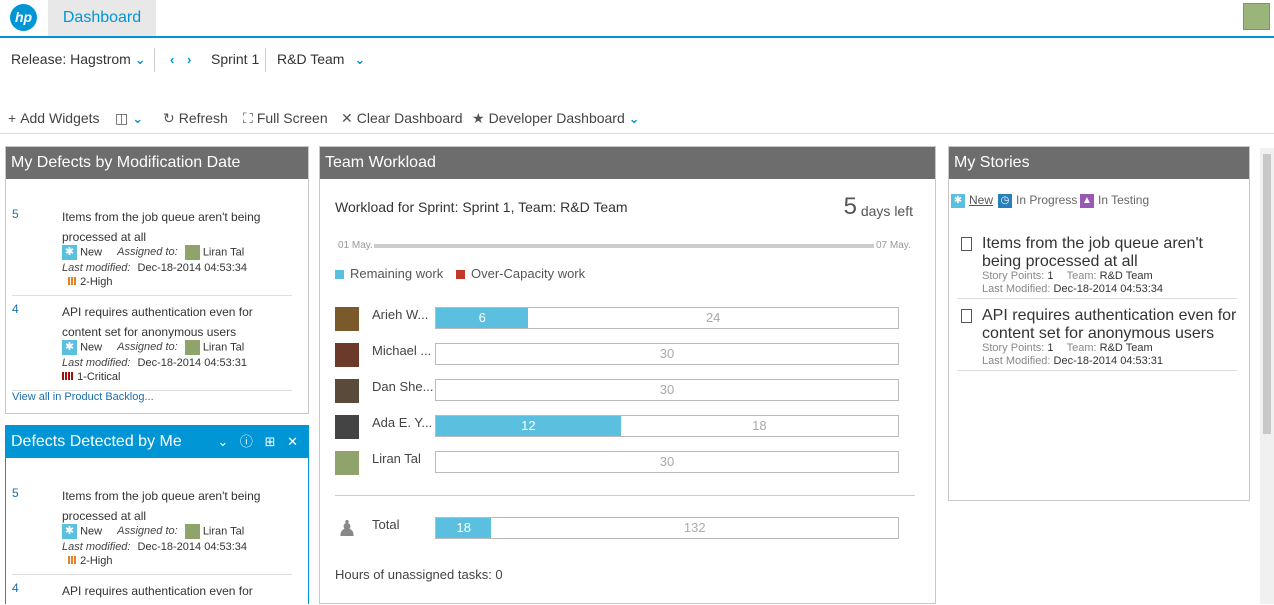  What do you see at coordinates (627, 163) in the screenshot?
I see `widget-title: Team Workload` at bounding box center [627, 163].